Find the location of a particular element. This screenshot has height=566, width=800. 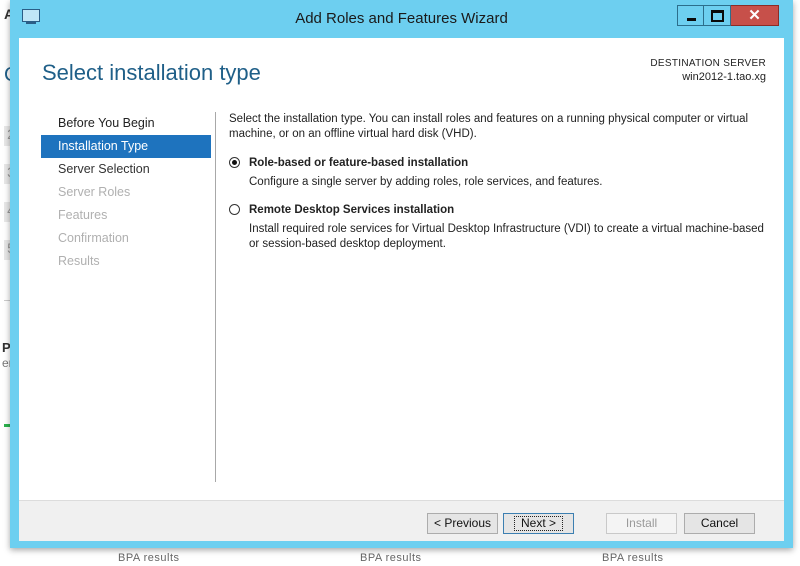

next-button: Next > is located at coordinates (538, 523).